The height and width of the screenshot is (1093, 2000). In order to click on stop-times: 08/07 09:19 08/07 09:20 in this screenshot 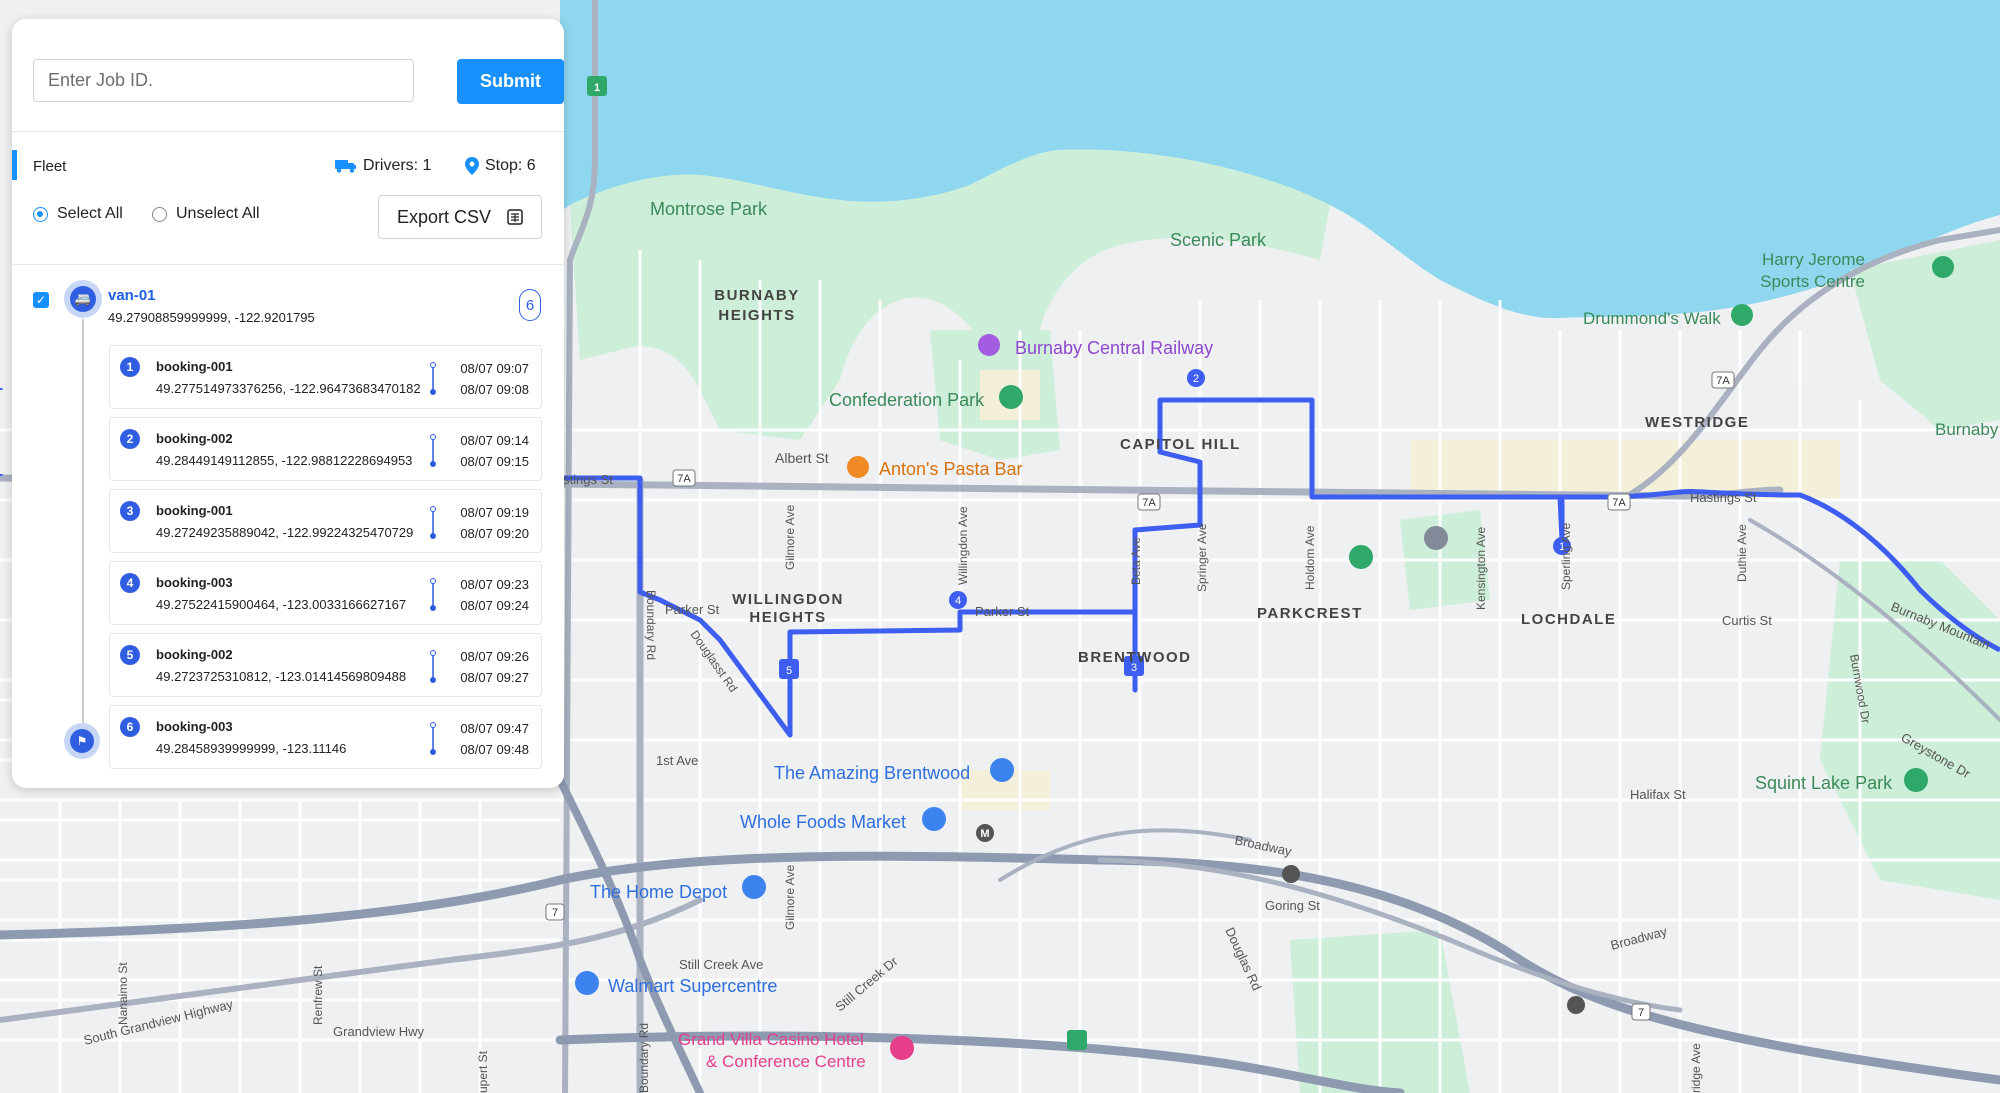, I will do `click(494, 523)`.